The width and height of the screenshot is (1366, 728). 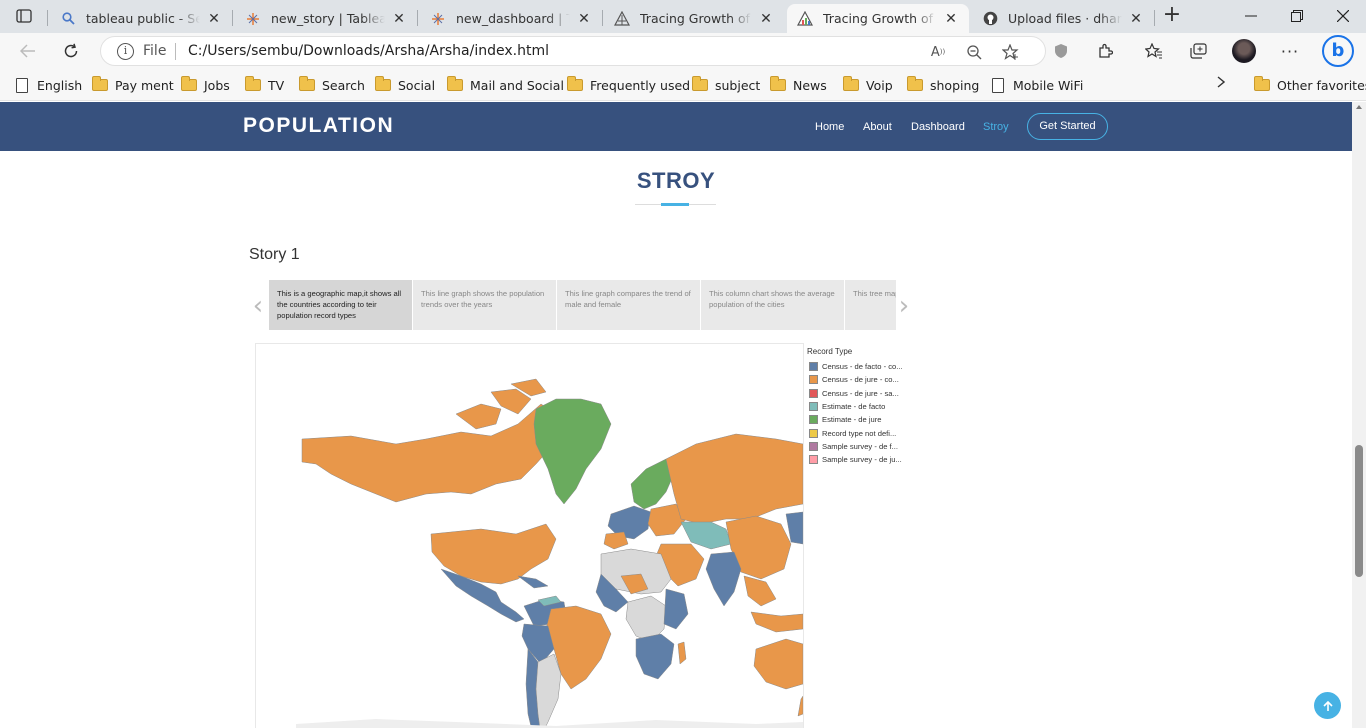 I want to click on bookmark-english: English, so click(x=49, y=85).